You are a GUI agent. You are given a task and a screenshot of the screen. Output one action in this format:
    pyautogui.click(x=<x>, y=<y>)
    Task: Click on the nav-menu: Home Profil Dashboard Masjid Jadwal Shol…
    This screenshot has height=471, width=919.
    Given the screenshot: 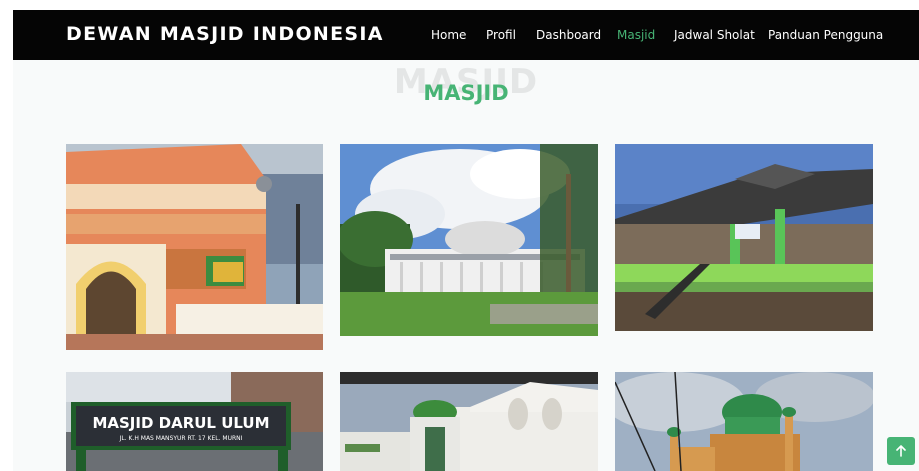 What is the action you would take?
    pyautogui.click(x=466, y=36)
    